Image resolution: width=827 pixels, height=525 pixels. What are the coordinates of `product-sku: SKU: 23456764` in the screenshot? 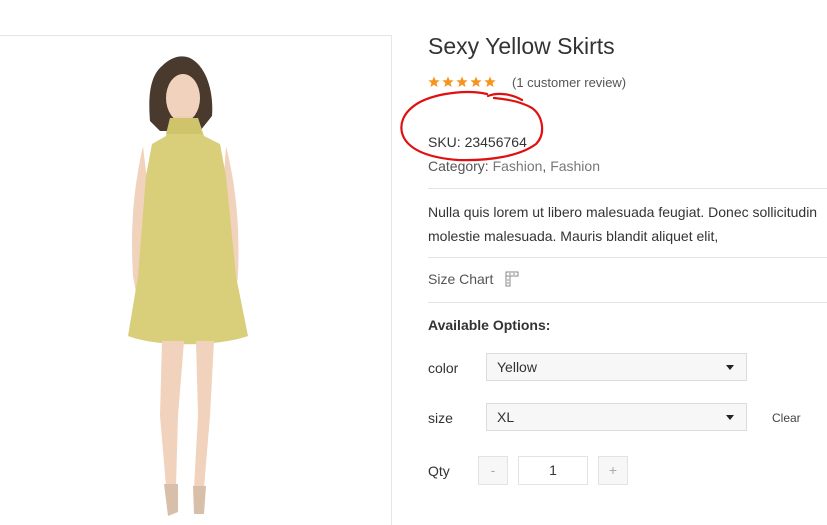 It's located at (477, 142).